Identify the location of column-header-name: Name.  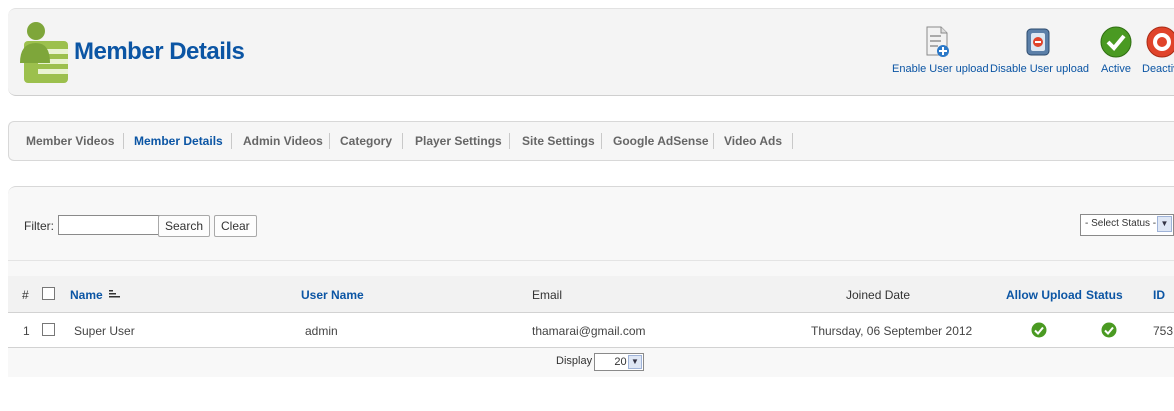
(95, 295).